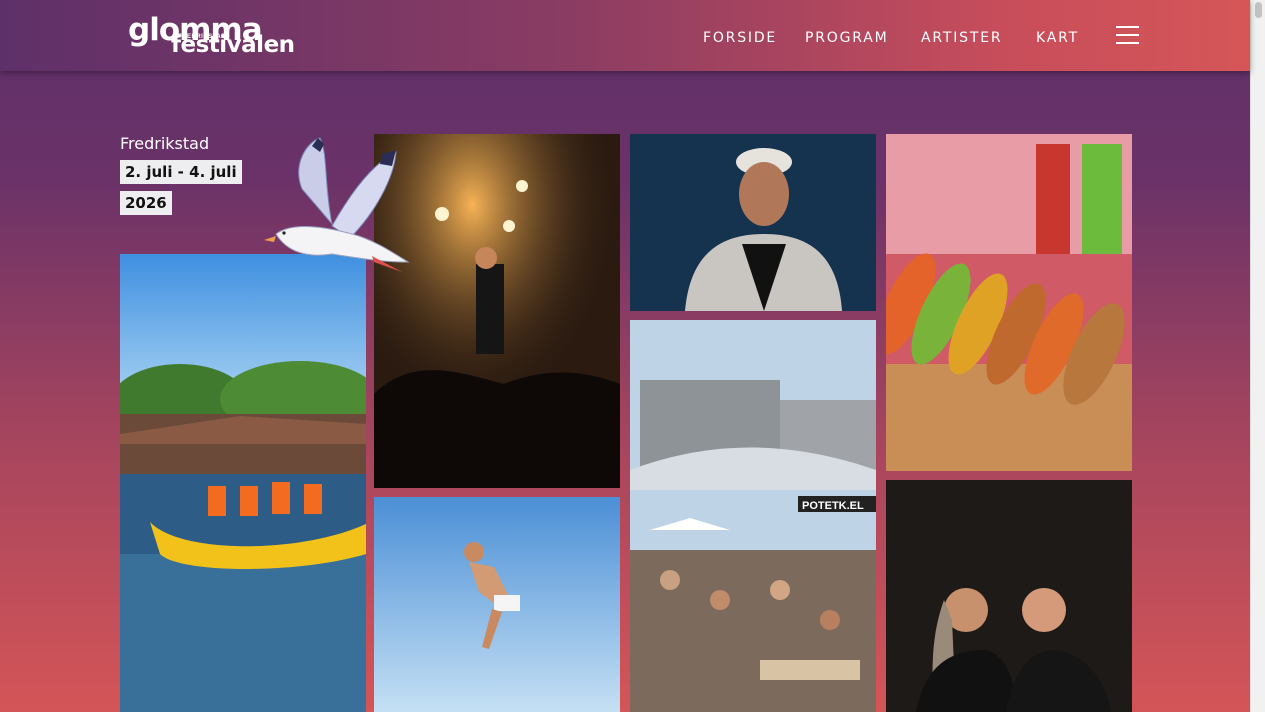 This screenshot has height=712, width=1265. What do you see at coordinates (1257, 356) in the screenshot?
I see `page-scrollbar` at bounding box center [1257, 356].